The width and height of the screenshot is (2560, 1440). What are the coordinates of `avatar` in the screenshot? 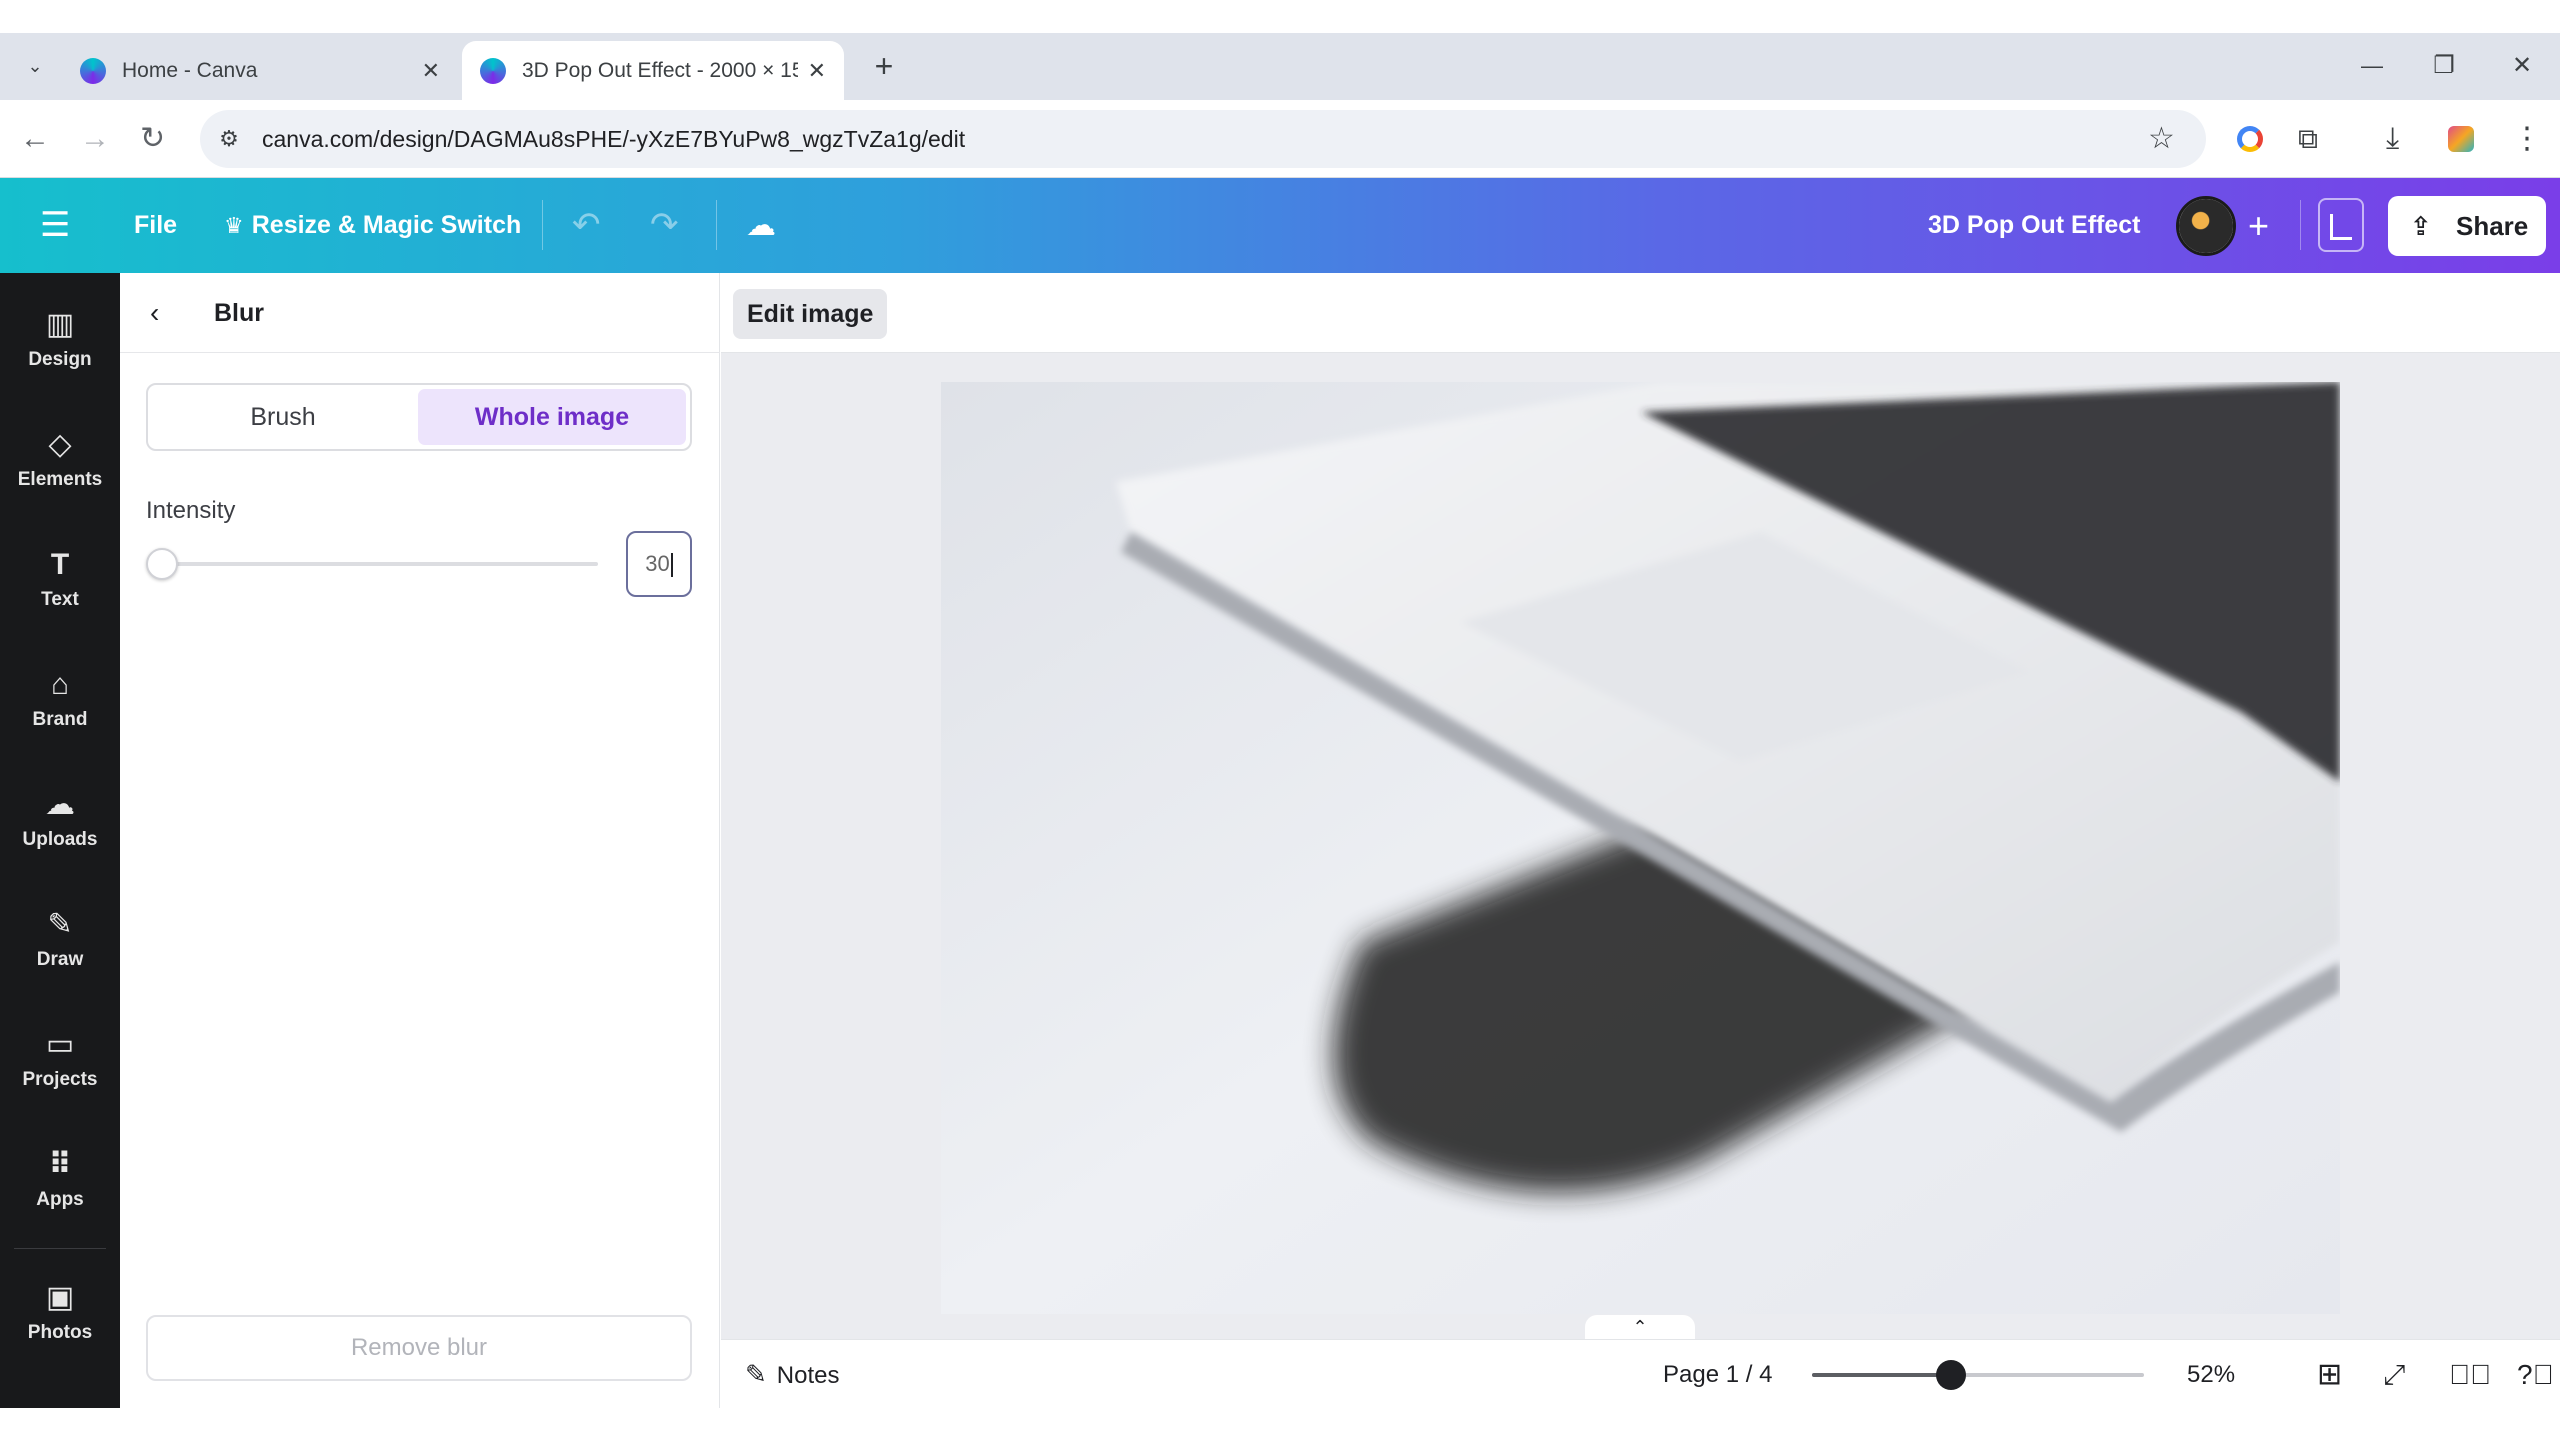 It's located at (2206, 226).